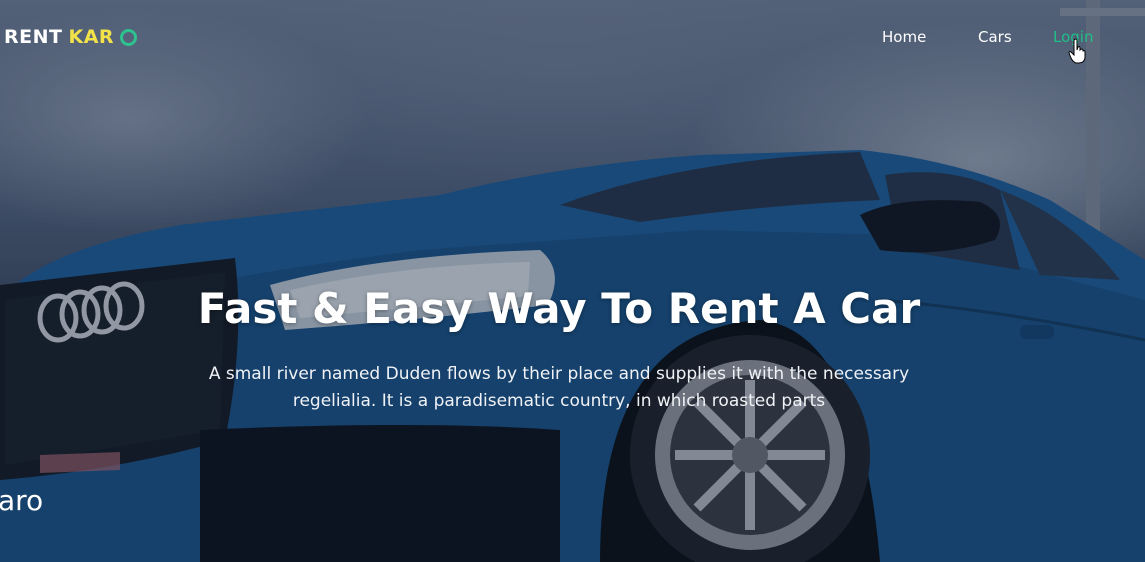 This screenshot has height=562, width=1145. What do you see at coordinates (1077, 51) in the screenshot?
I see `hand-pointer-icon` at bounding box center [1077, 51].